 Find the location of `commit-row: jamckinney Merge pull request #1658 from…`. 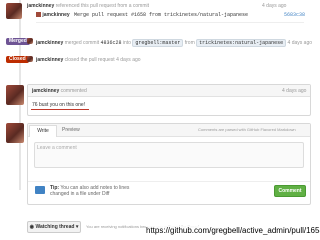

commit-row: jamckinney Merge pull request #1658 from… is located at coordinates (170, 15).